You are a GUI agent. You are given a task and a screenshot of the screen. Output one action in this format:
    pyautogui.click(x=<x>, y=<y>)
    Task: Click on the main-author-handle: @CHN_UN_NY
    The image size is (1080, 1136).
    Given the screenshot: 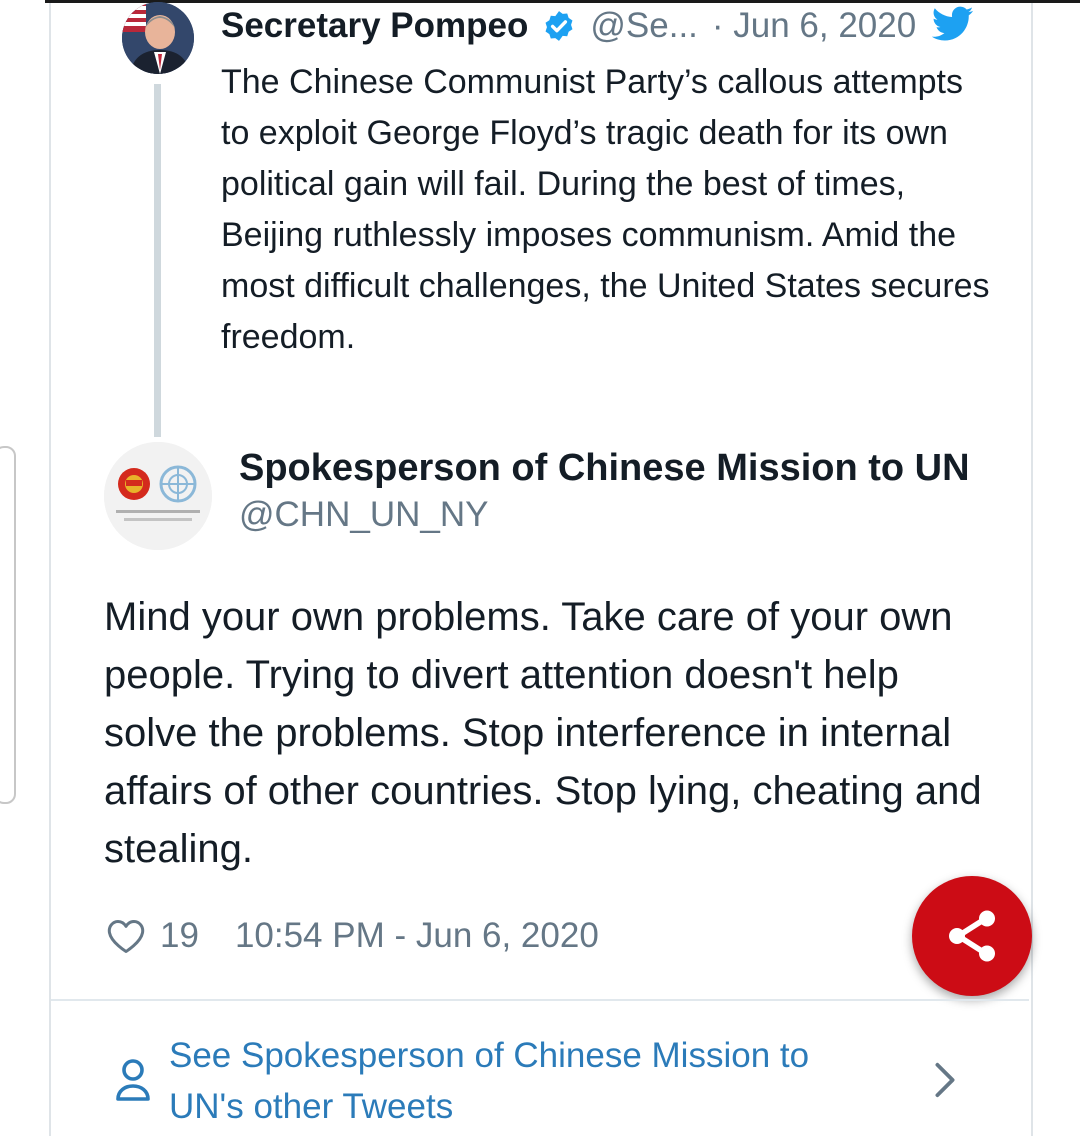 What is the action you would take?
    pyautogui.click(x=363, y=515)
    